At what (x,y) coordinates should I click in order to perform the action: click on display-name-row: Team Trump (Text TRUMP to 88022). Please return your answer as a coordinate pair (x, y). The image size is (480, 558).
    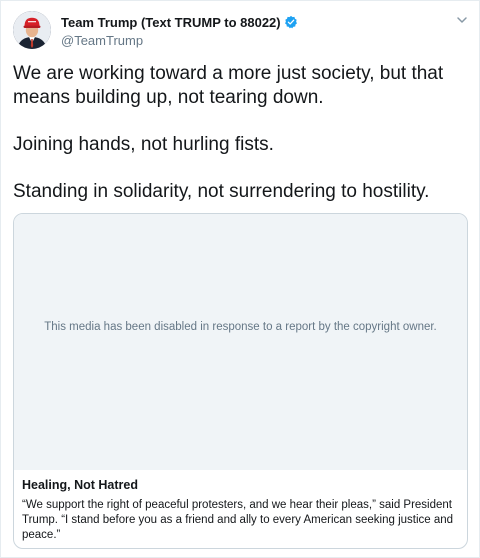
    Looking at the image, I should click on (251, 22).